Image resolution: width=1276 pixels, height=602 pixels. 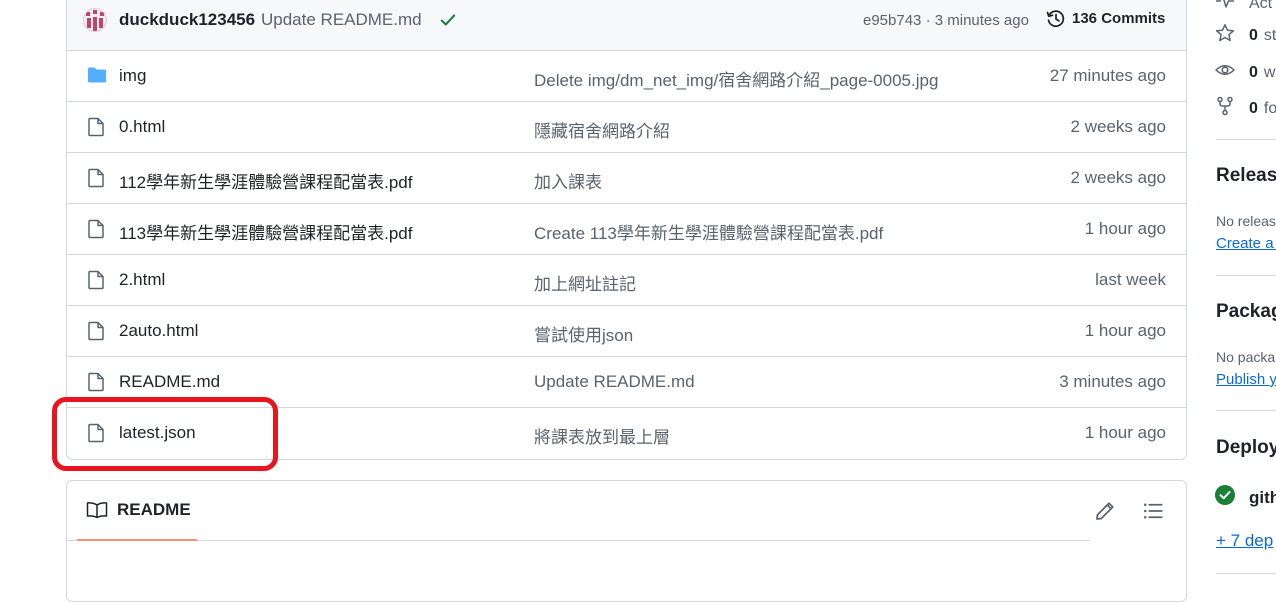 What do you see at coordinates (132, 76) in the screenshot?
I see `file-name: img` at bounding box center [132, 76].